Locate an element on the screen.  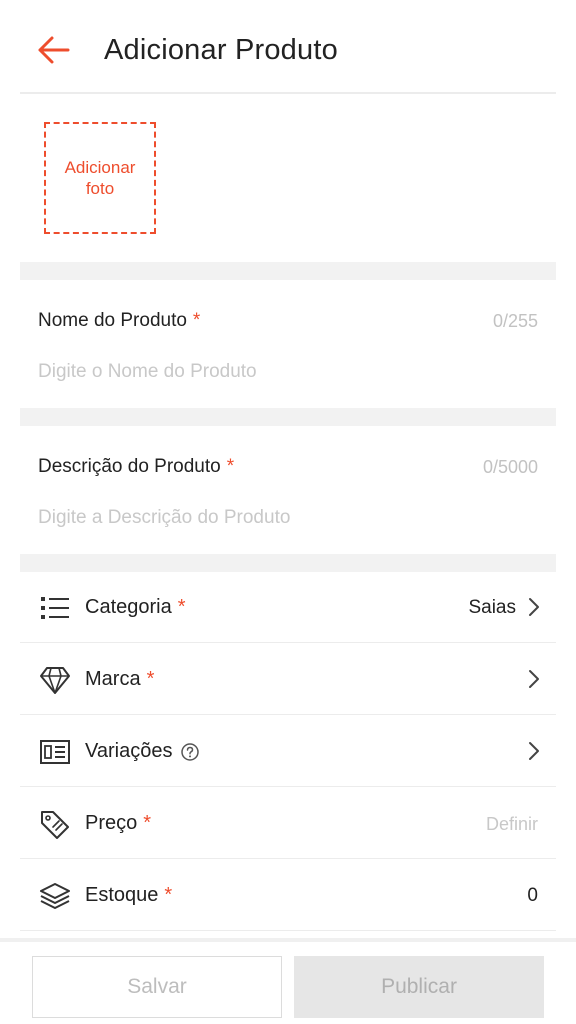
price-tag-icon is located at coordinates (55, 825).